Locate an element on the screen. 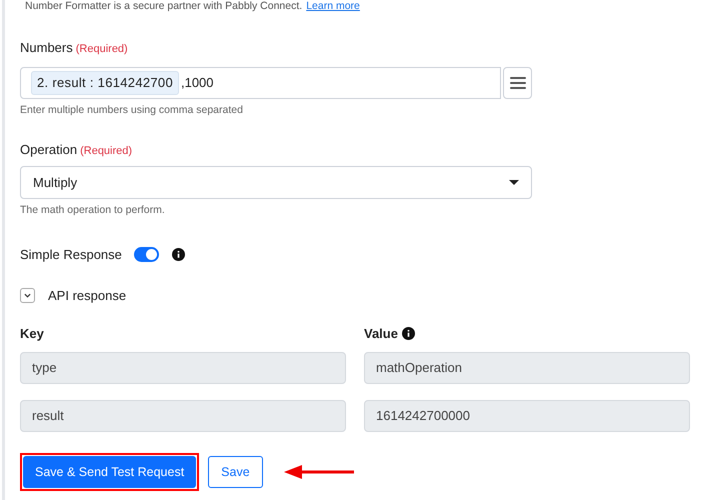 The image size is (726, 500). column-header: Value is located at coordinates (381, 333).